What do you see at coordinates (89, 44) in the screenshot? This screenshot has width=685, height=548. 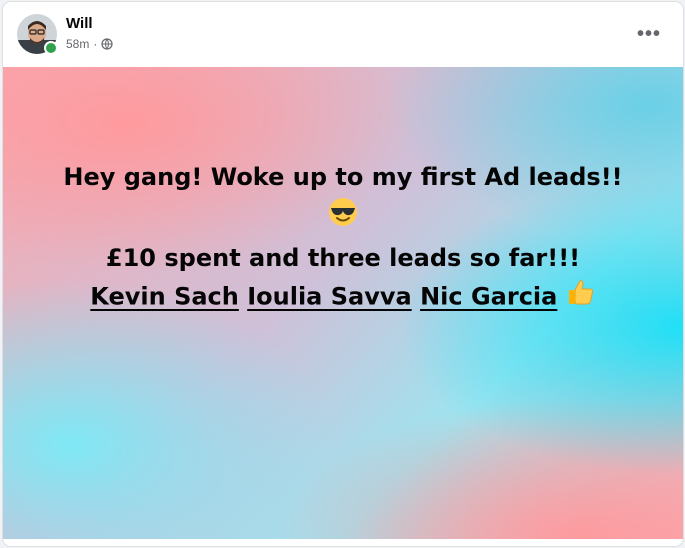 I see `post-meta: 58m ·` at bounding box center [89, 44].